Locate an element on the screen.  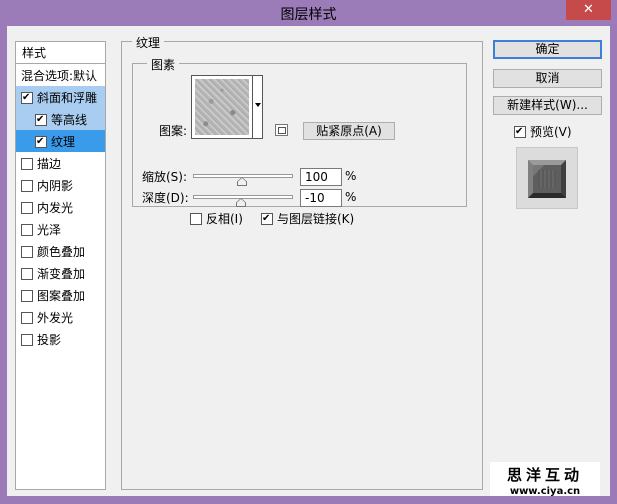
style-item-satin: 光泽 is located at coordinates (60, 229).